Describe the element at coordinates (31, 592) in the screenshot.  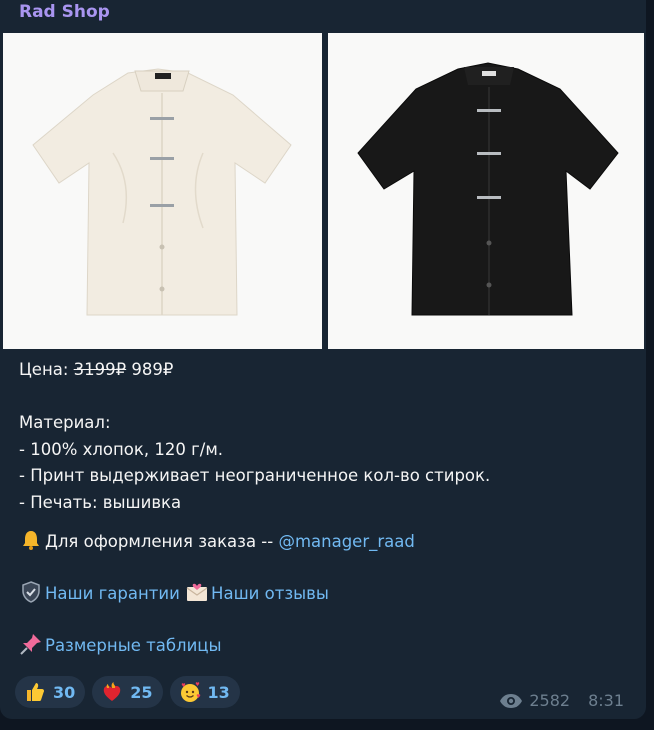
I see `shield-check-icon` at that location.